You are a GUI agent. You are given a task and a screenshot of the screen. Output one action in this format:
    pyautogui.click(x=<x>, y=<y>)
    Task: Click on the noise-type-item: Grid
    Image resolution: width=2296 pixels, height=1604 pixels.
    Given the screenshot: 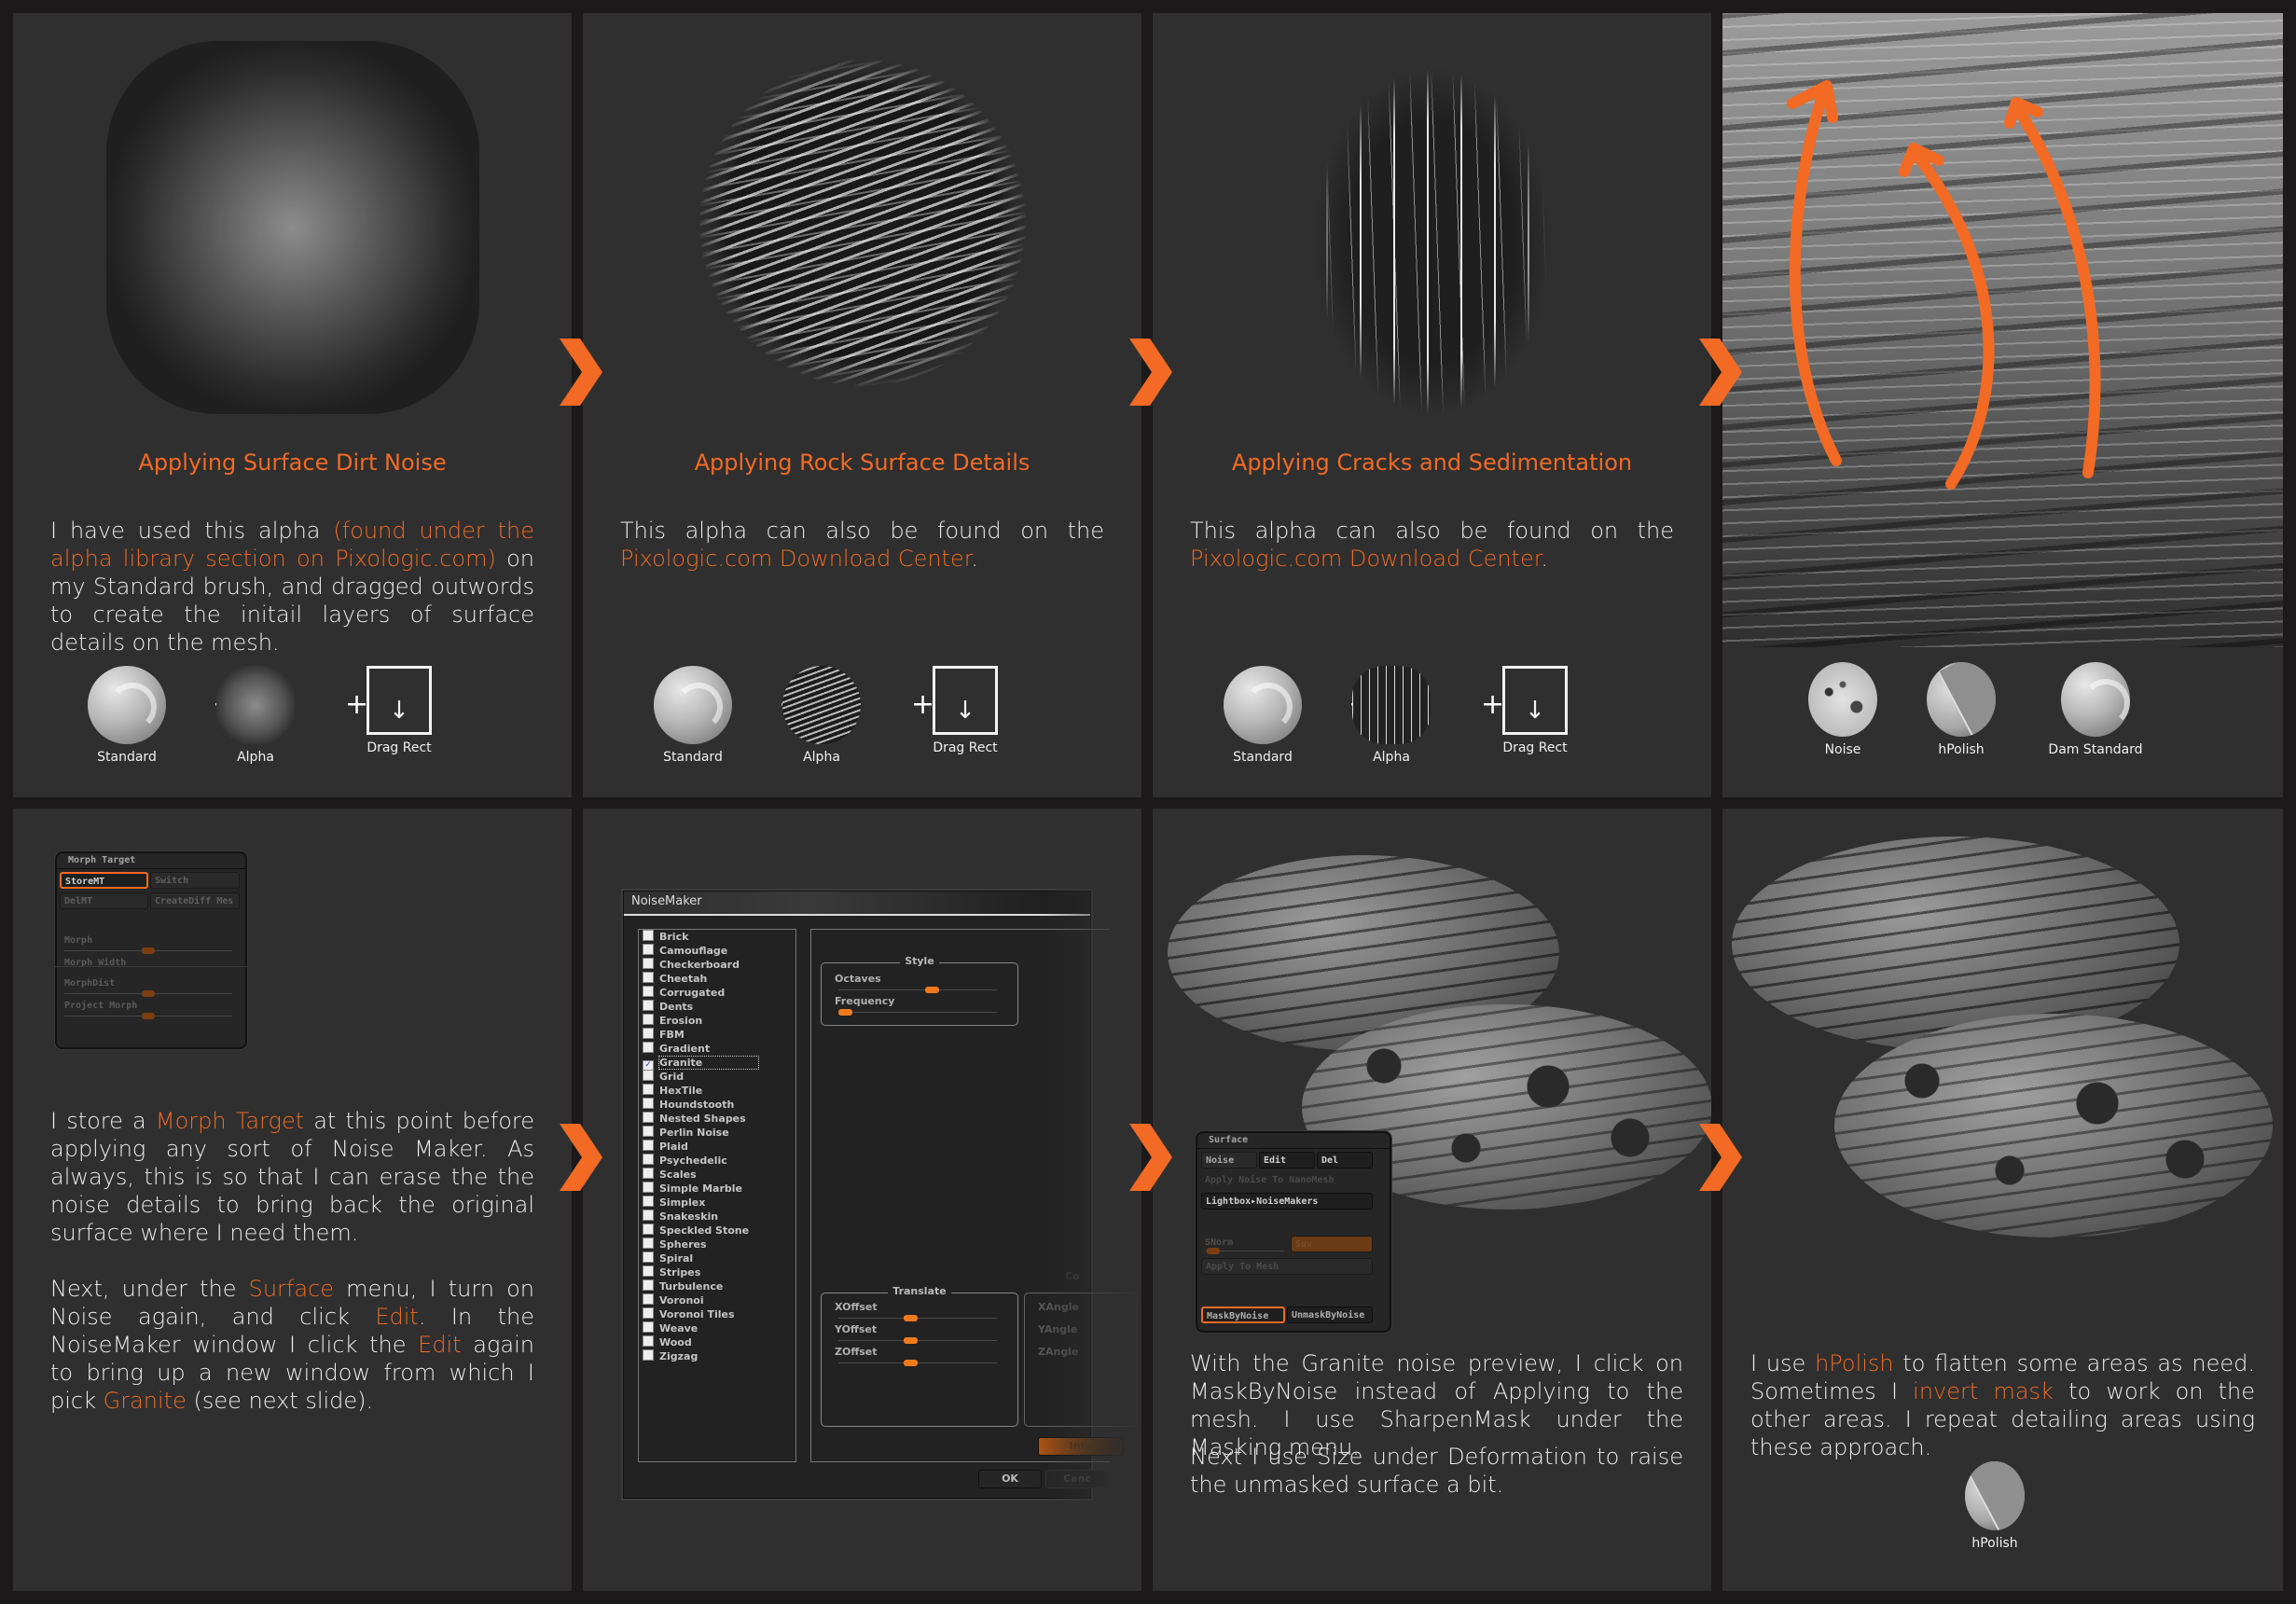 What is the action you would take?
    pyautogui.click(x=717, y=1077)
    